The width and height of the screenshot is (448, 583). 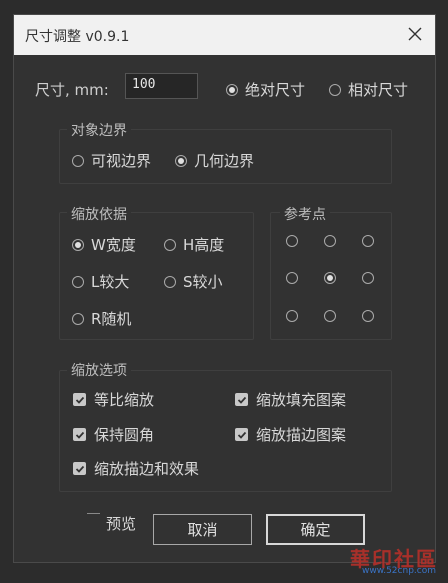 I want to click on keep-corners-checkbox: 保持圆角, so click(x=113, y=434).